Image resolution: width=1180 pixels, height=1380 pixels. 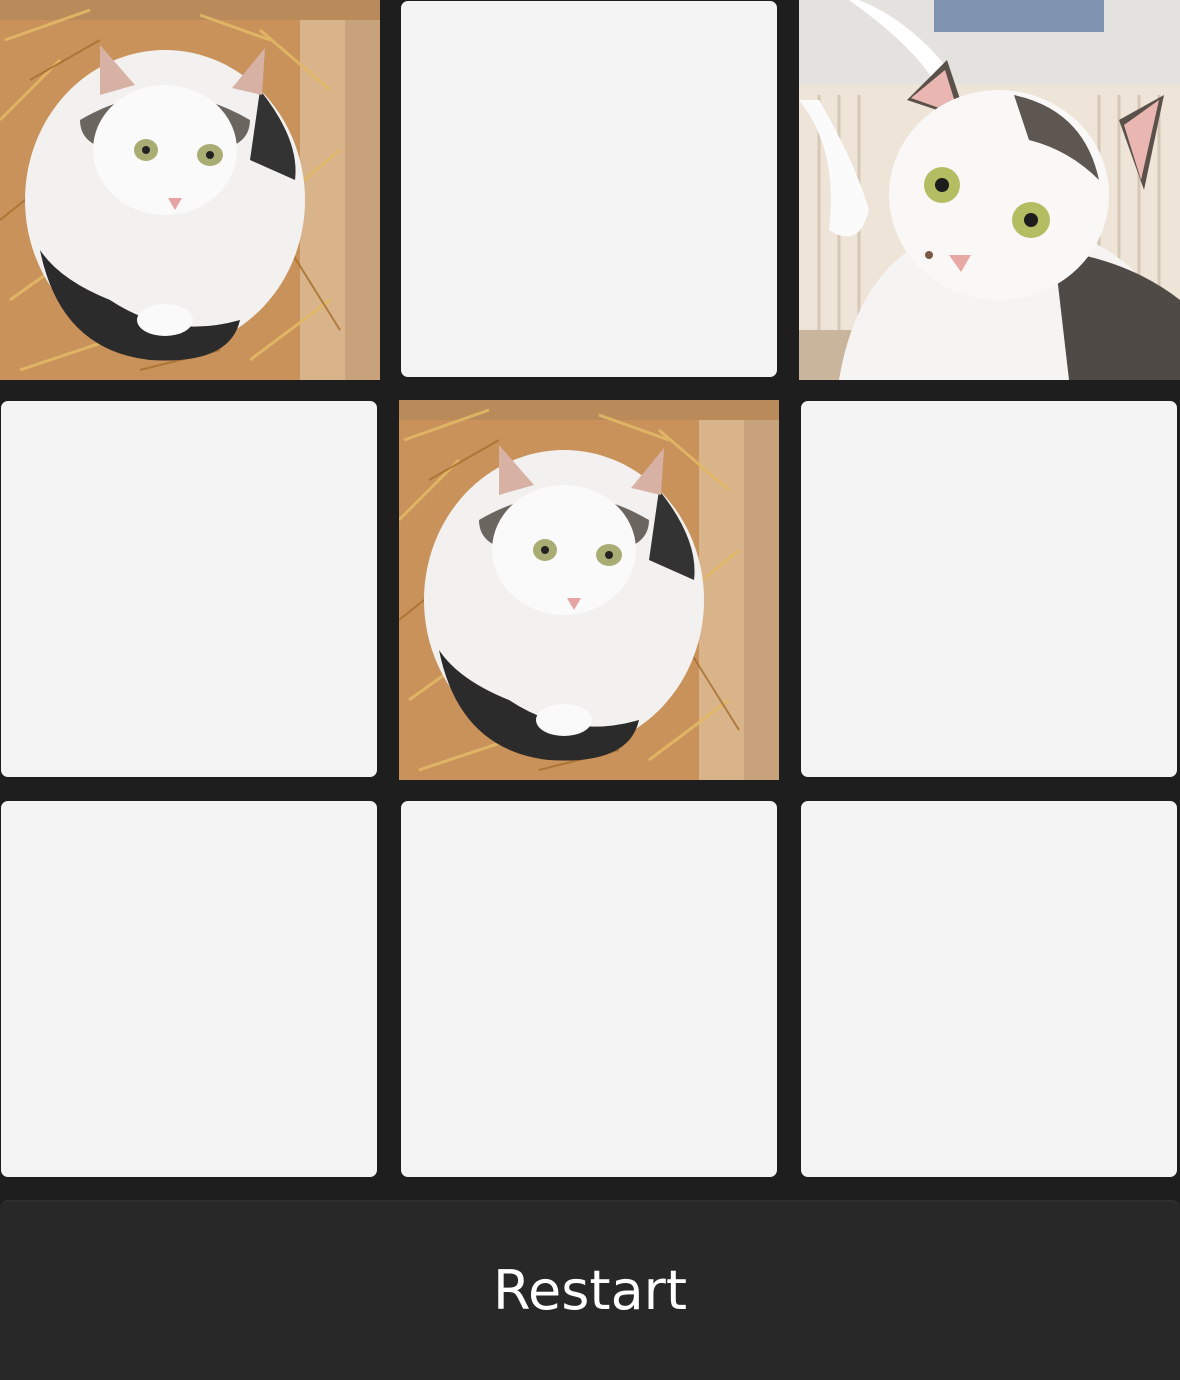 I want to click on restart-button: Restart, so click(x=590, y=1290).